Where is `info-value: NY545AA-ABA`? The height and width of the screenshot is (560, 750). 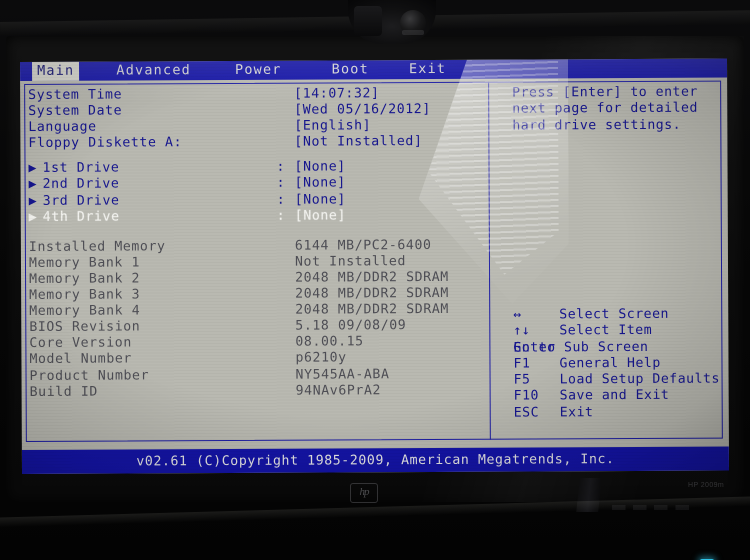 info-value: NY545AA-ABA is located at coordinates (342, 374).